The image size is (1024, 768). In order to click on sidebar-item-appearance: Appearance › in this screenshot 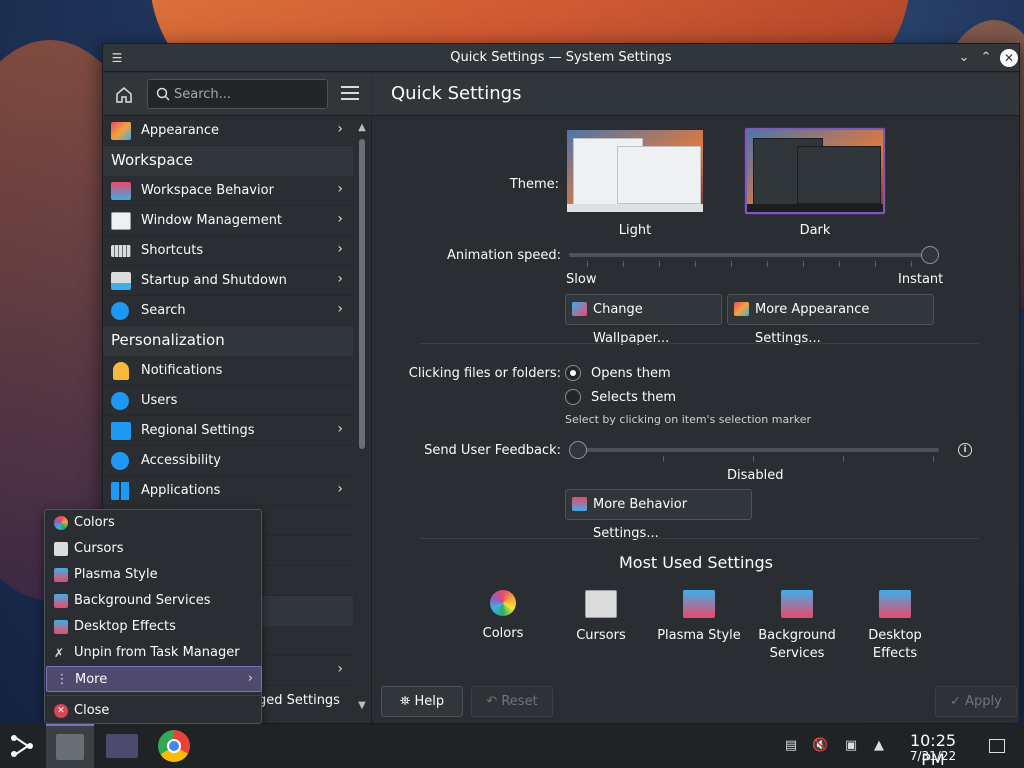, I will do `click(228, 131)`.